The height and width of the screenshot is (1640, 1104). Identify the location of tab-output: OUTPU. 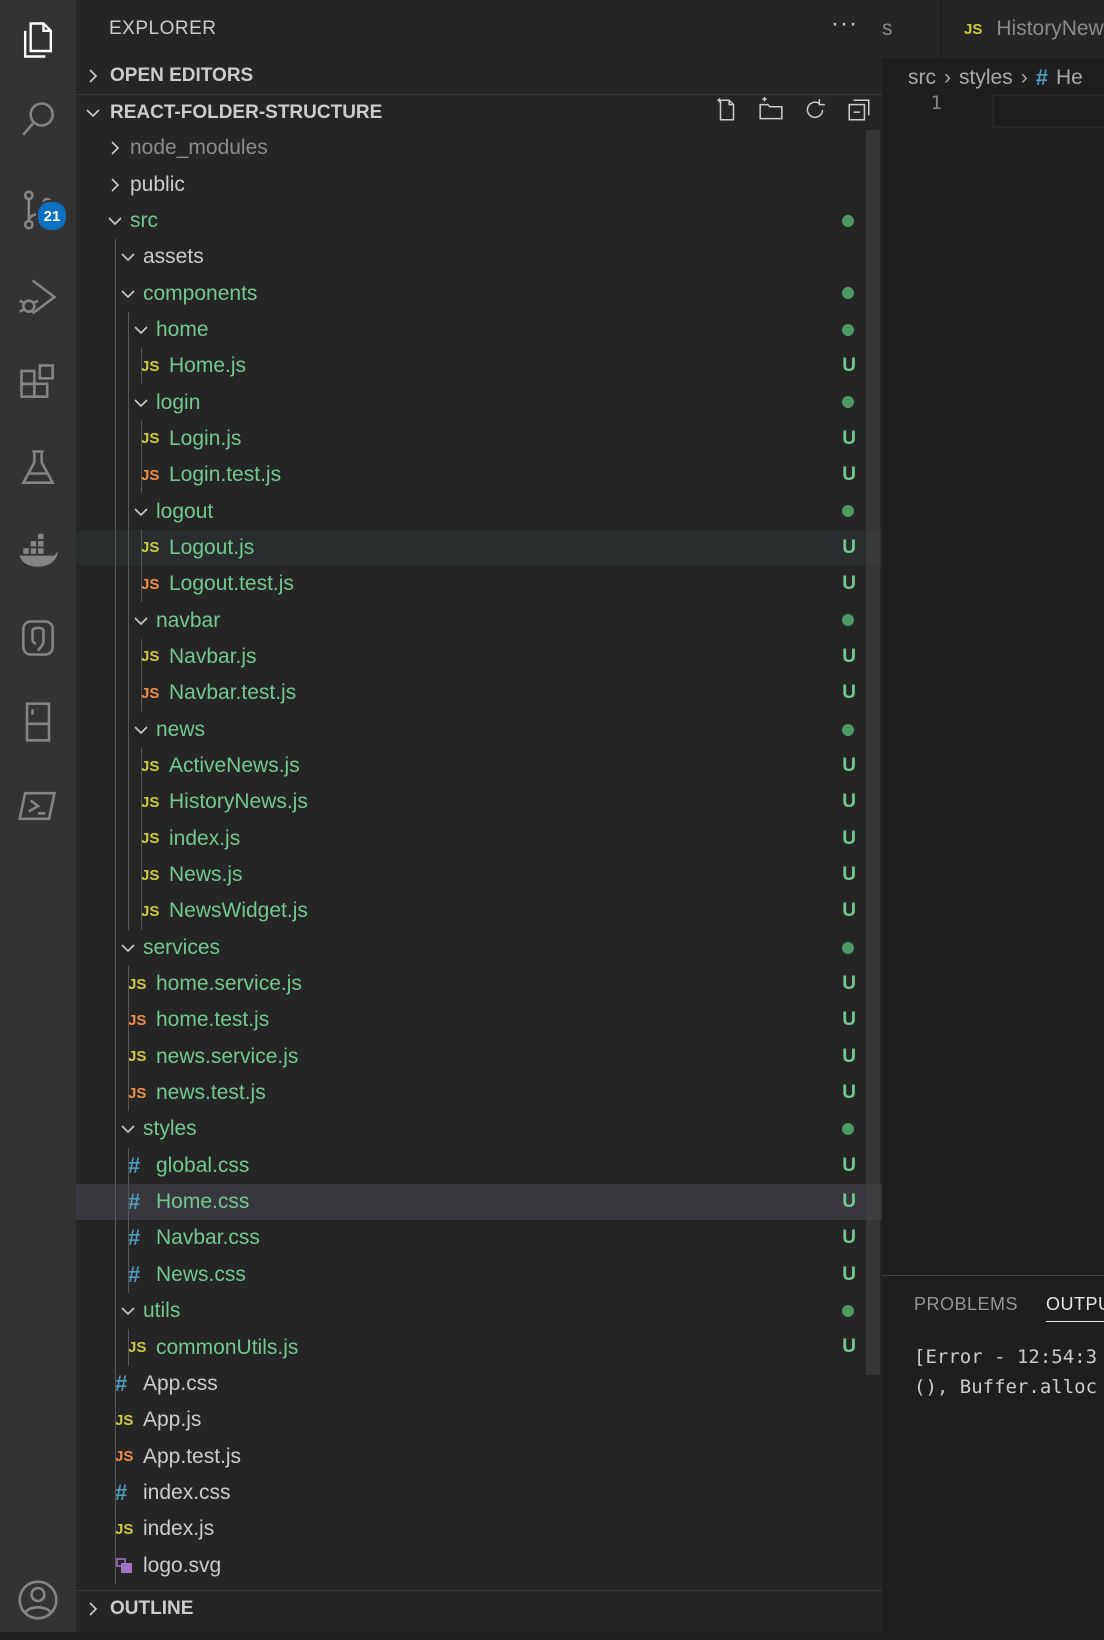
(1075, 1308).